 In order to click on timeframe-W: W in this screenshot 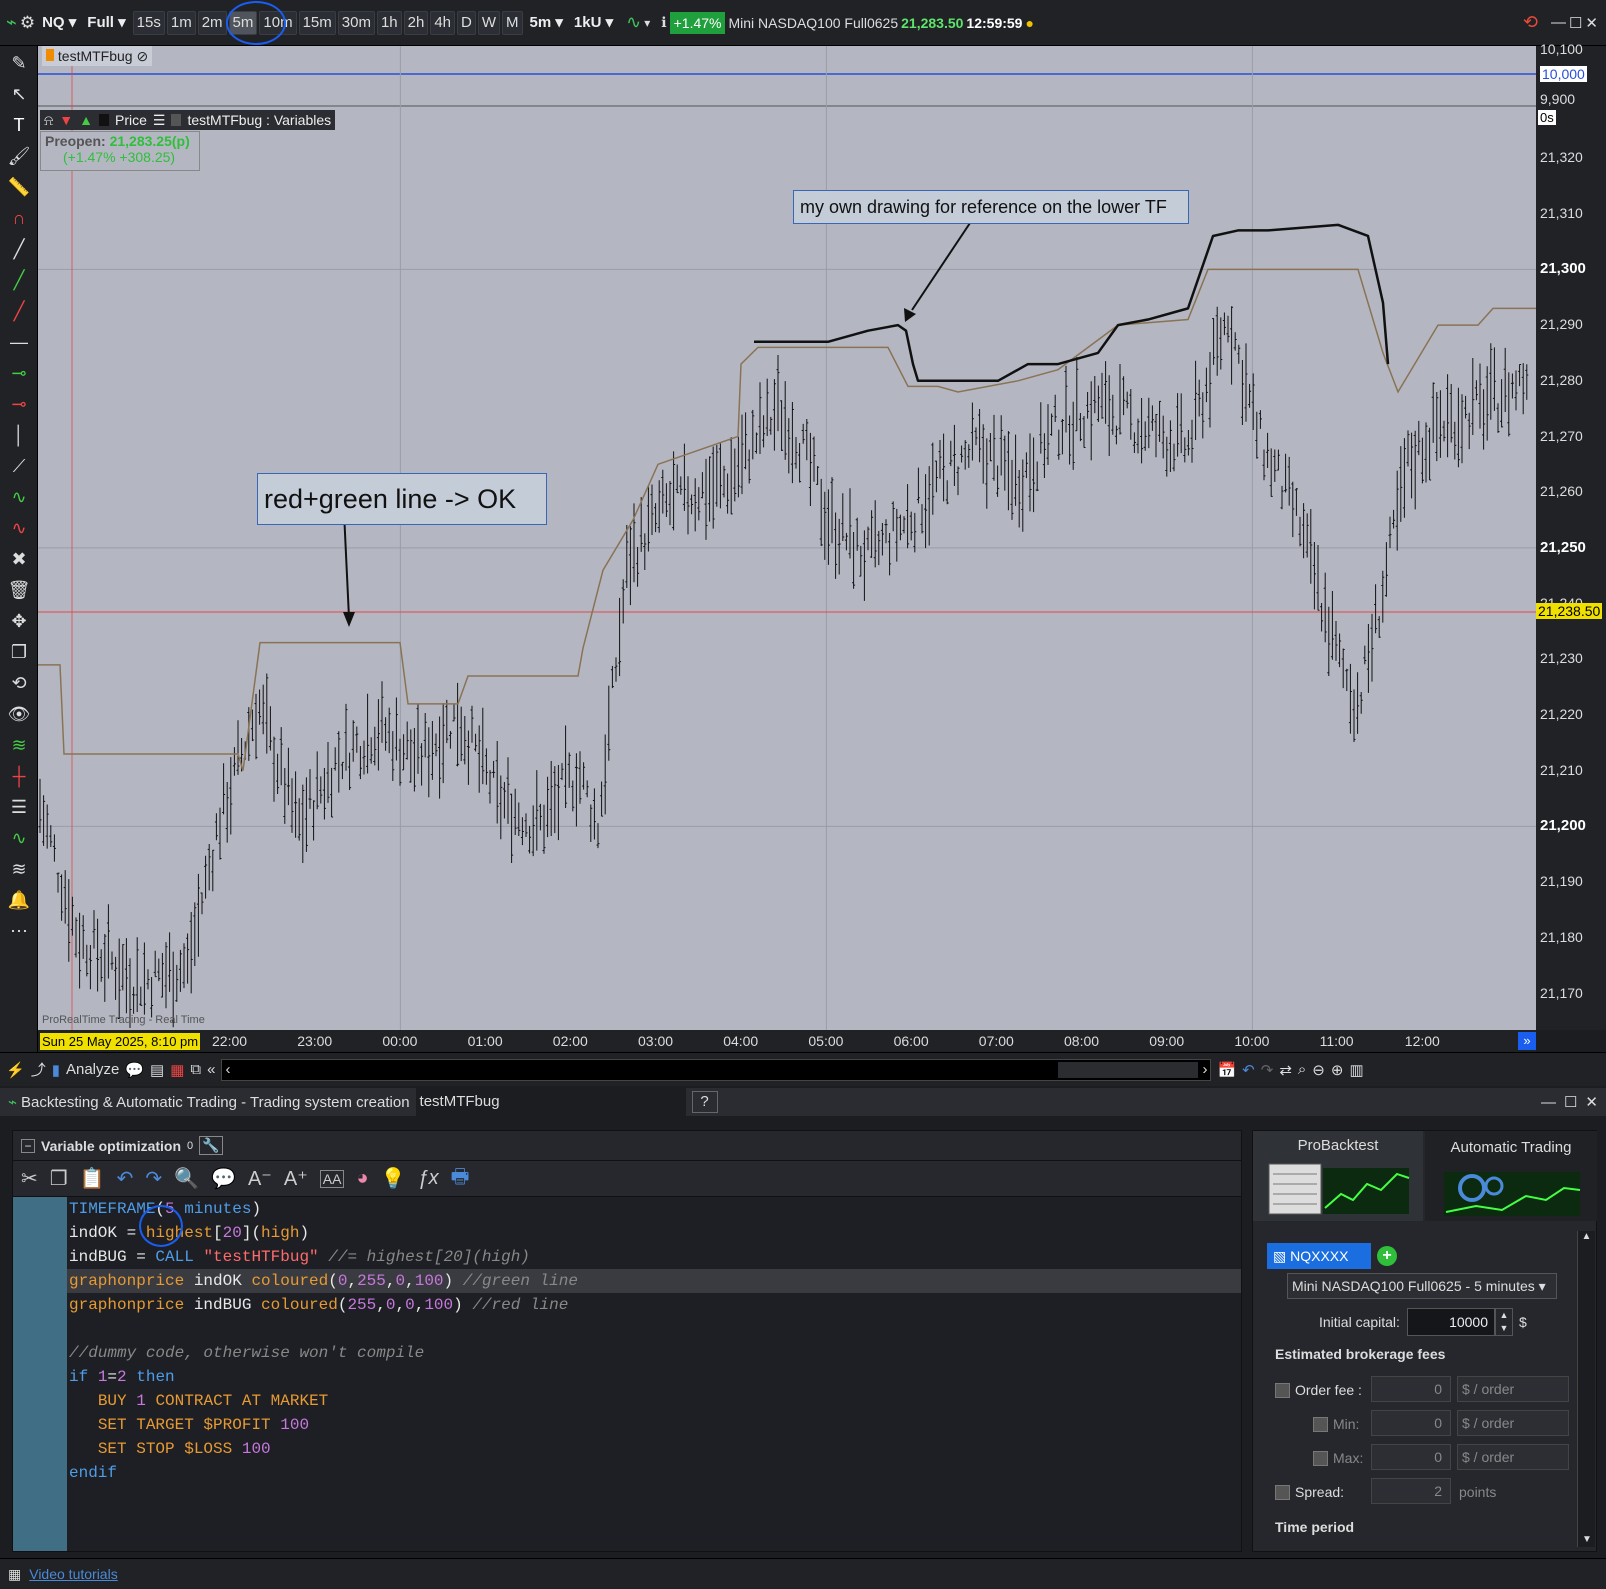, I will do `click(489, 22)`.